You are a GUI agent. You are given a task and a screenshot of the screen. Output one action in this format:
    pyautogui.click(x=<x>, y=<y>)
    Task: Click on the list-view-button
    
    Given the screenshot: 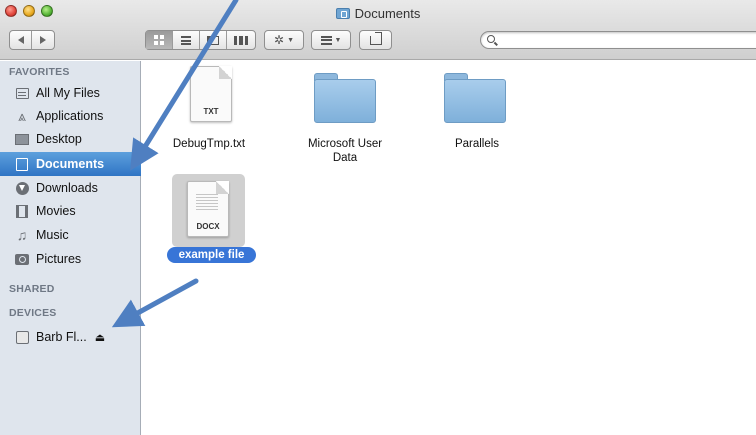 What is the action you would take?
    pyautogui.click(x=186, y=40)
    